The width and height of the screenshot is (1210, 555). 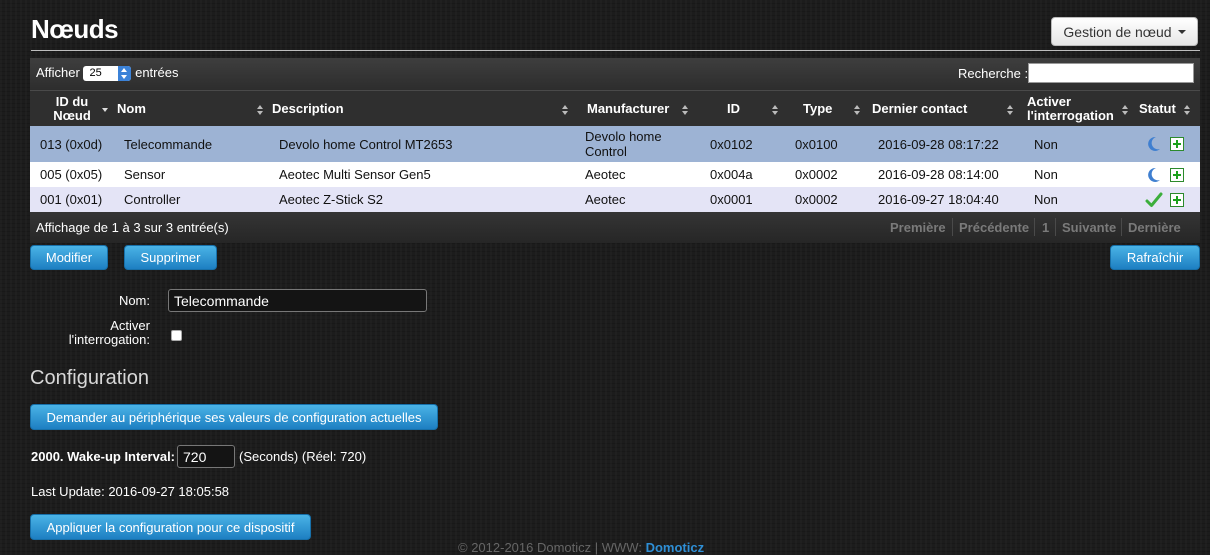 What do you see at coordinates (103, 456) in the screenshot?
I see `wakeup-interval-label: 2000. Wake-up Interval:` at bounding box center [103, 456].